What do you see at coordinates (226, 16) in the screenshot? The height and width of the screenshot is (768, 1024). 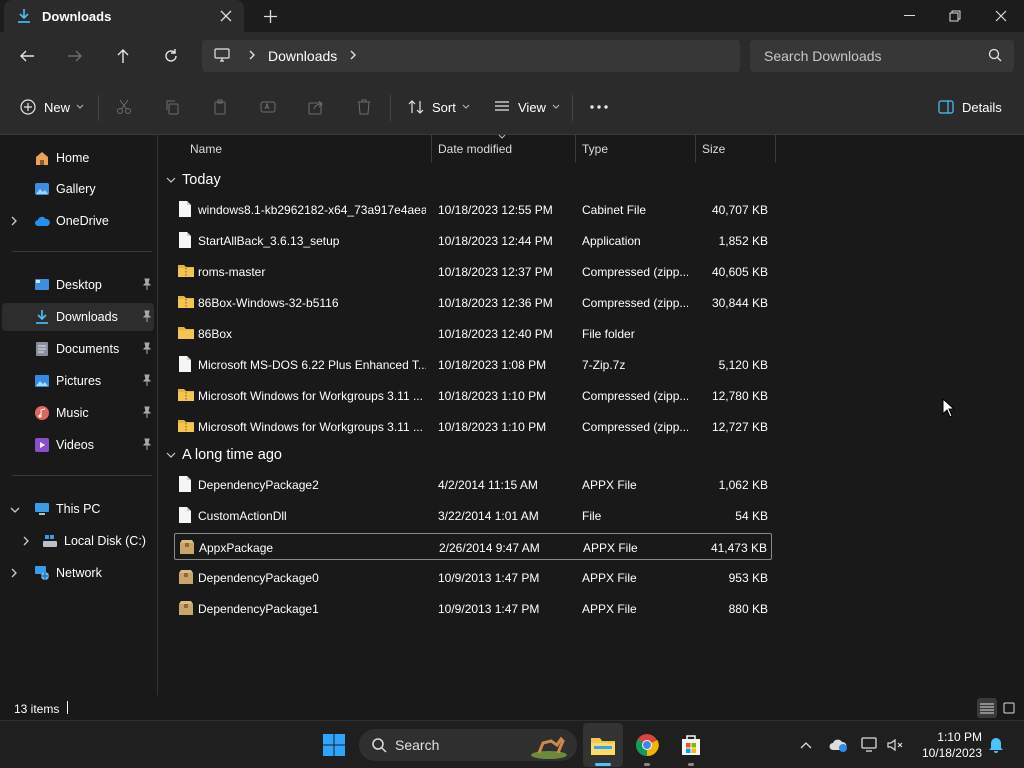 I see `tab-close-icon` at bounding box center [226, 16].